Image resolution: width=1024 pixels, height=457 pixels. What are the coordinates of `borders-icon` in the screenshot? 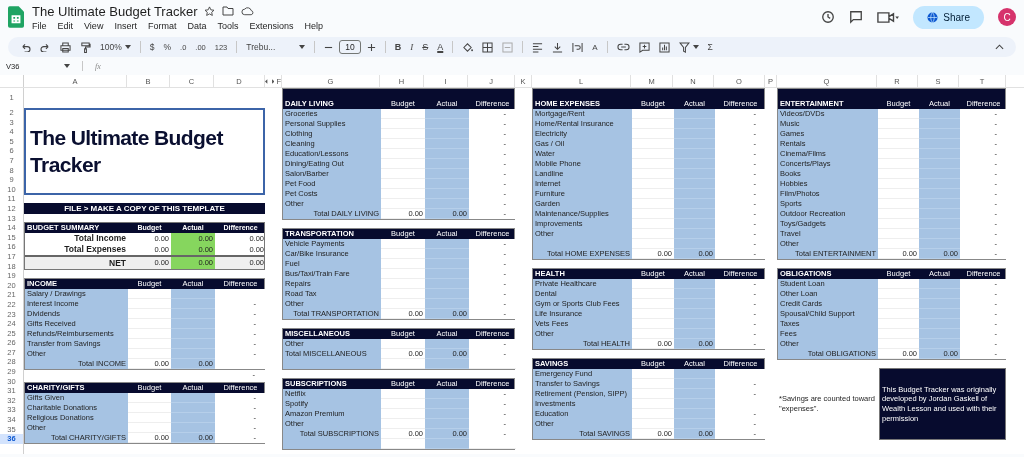 It's located at (488, 47).